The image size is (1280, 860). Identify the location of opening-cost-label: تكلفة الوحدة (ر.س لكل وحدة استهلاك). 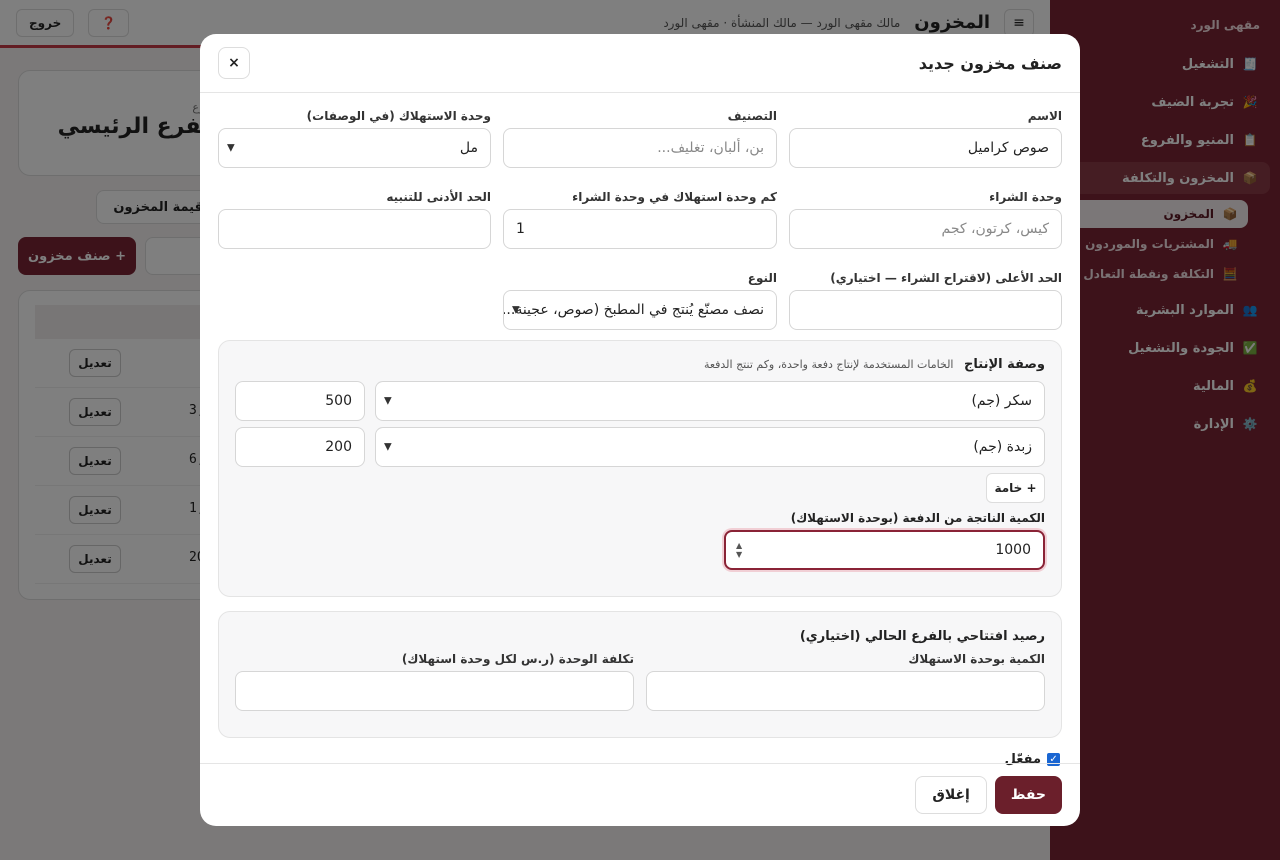
(517, 659).